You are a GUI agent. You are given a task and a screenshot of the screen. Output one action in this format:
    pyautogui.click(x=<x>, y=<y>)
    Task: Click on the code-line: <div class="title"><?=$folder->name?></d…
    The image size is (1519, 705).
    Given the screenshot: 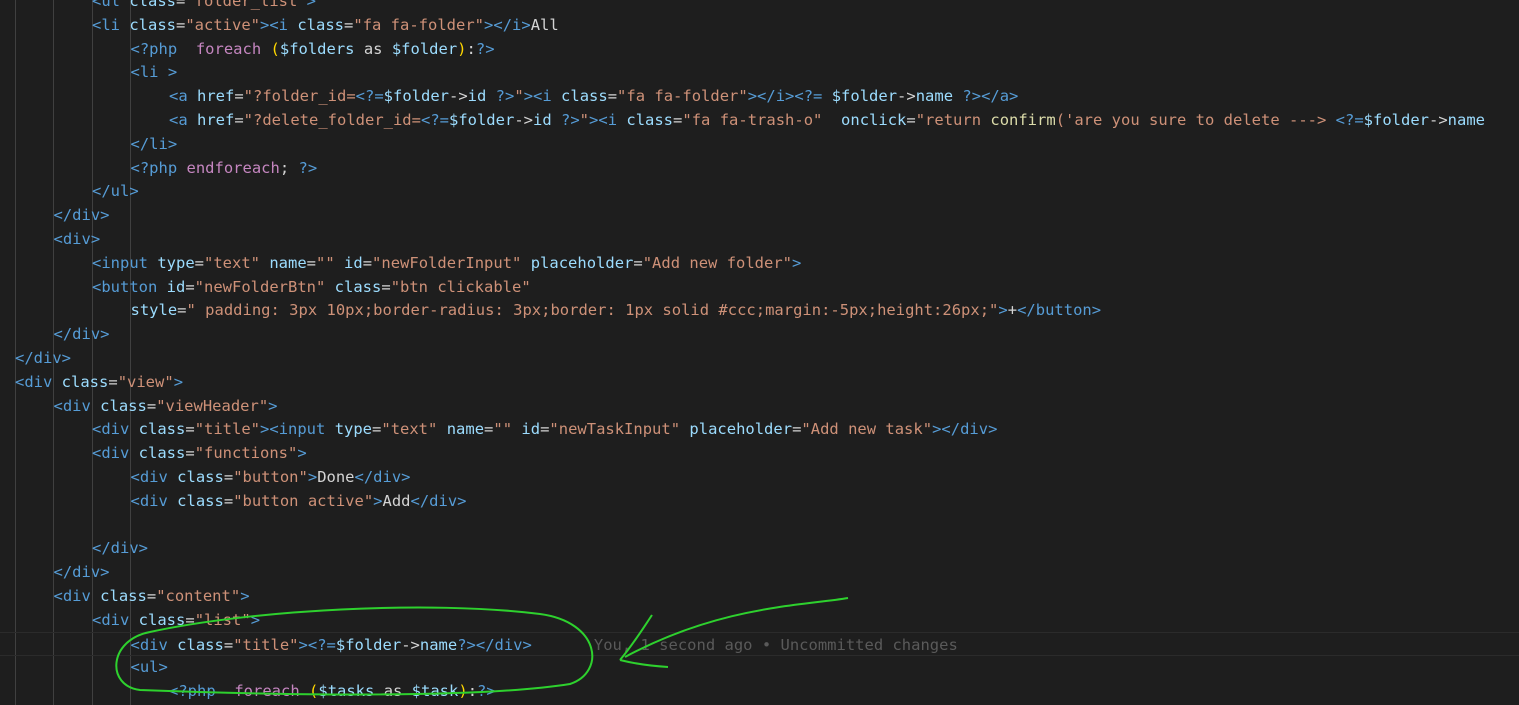 What is the action you would take?
    pyautogui.click(x=759, y=643)
    